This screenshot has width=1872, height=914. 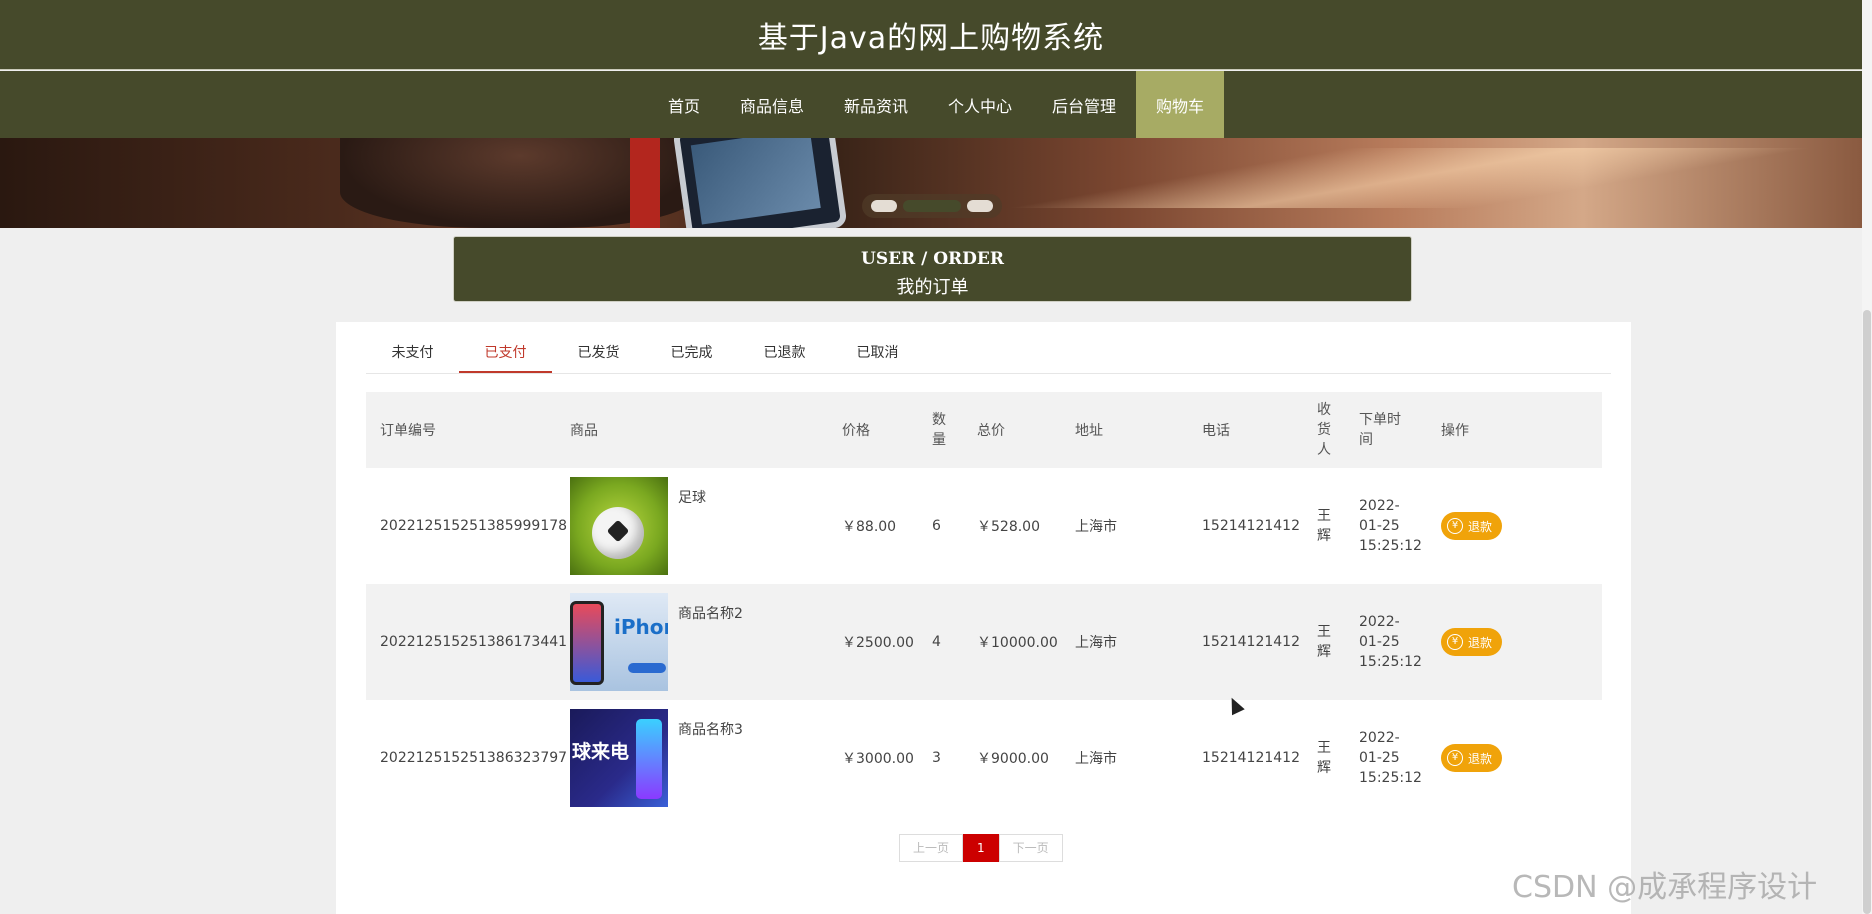 What do you see at coordinates (932, 259) in the screenshot?
I see `section-title-en: USER / ORDER` at bounding box center [932, 259].